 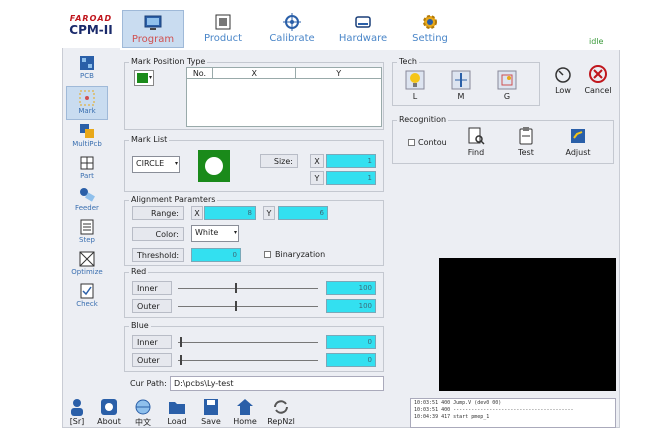 What do you see at coordinates (338, 73) in the screenshot?
I see `column-header-y: Y` at bounding box center [338, 73].